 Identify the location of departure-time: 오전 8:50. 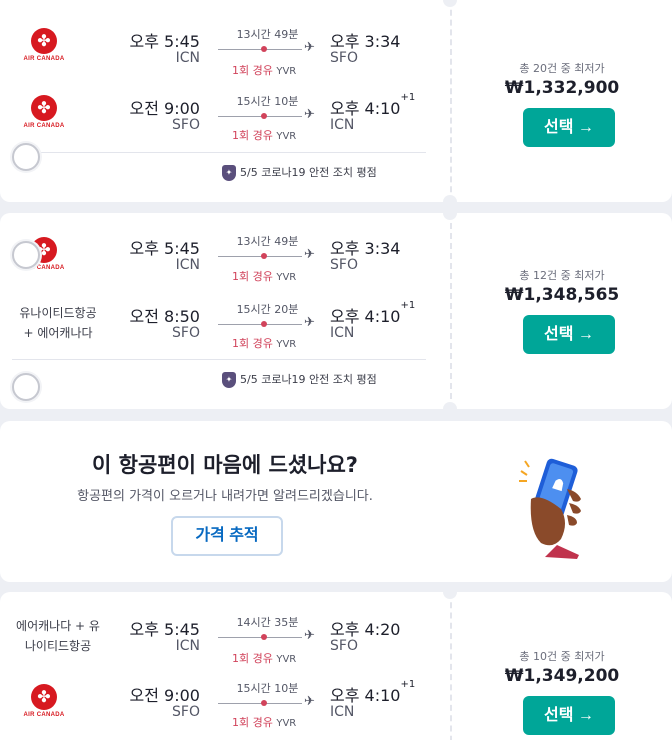
(164, 316).